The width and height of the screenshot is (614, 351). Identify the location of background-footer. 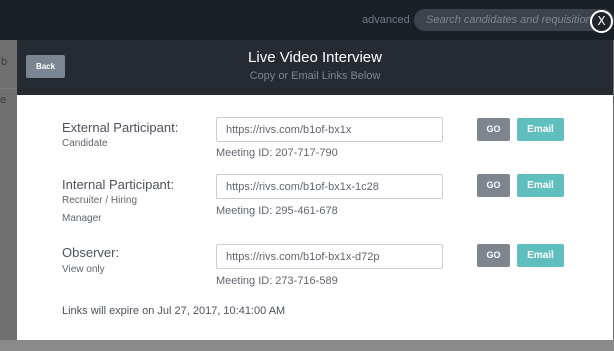
(307, 345).